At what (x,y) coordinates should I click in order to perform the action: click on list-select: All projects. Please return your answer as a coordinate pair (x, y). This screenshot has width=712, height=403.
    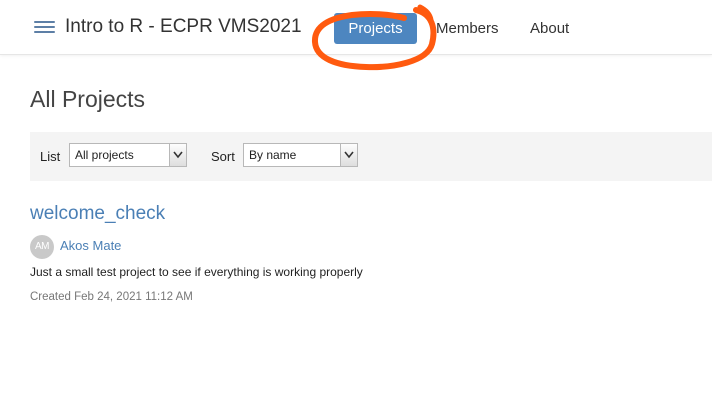
    Looking at the image, I should click on (128, 155).